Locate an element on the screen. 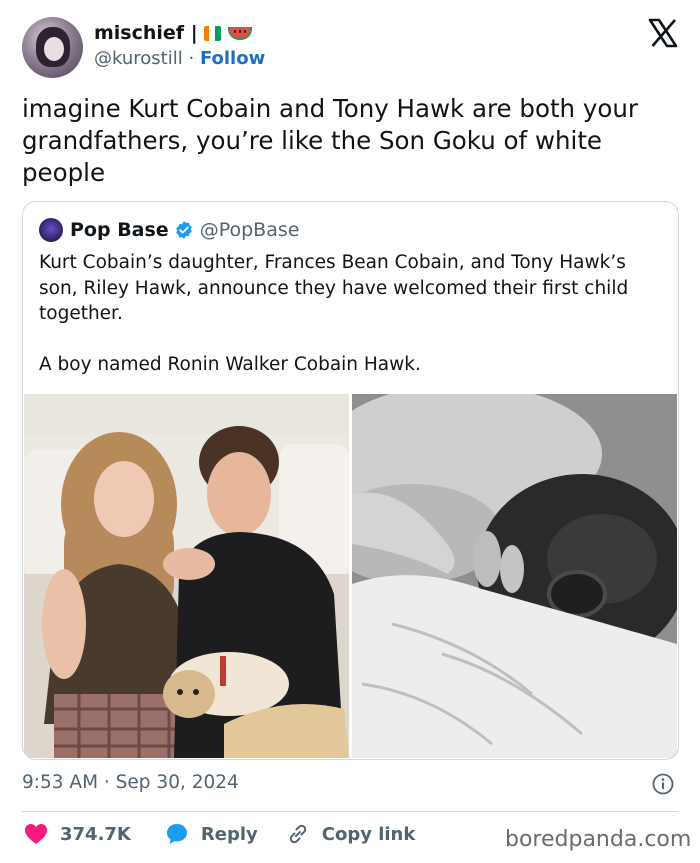 The image size is (700, 863). author-name-row: mischief | is located at coordinates (173, 33).